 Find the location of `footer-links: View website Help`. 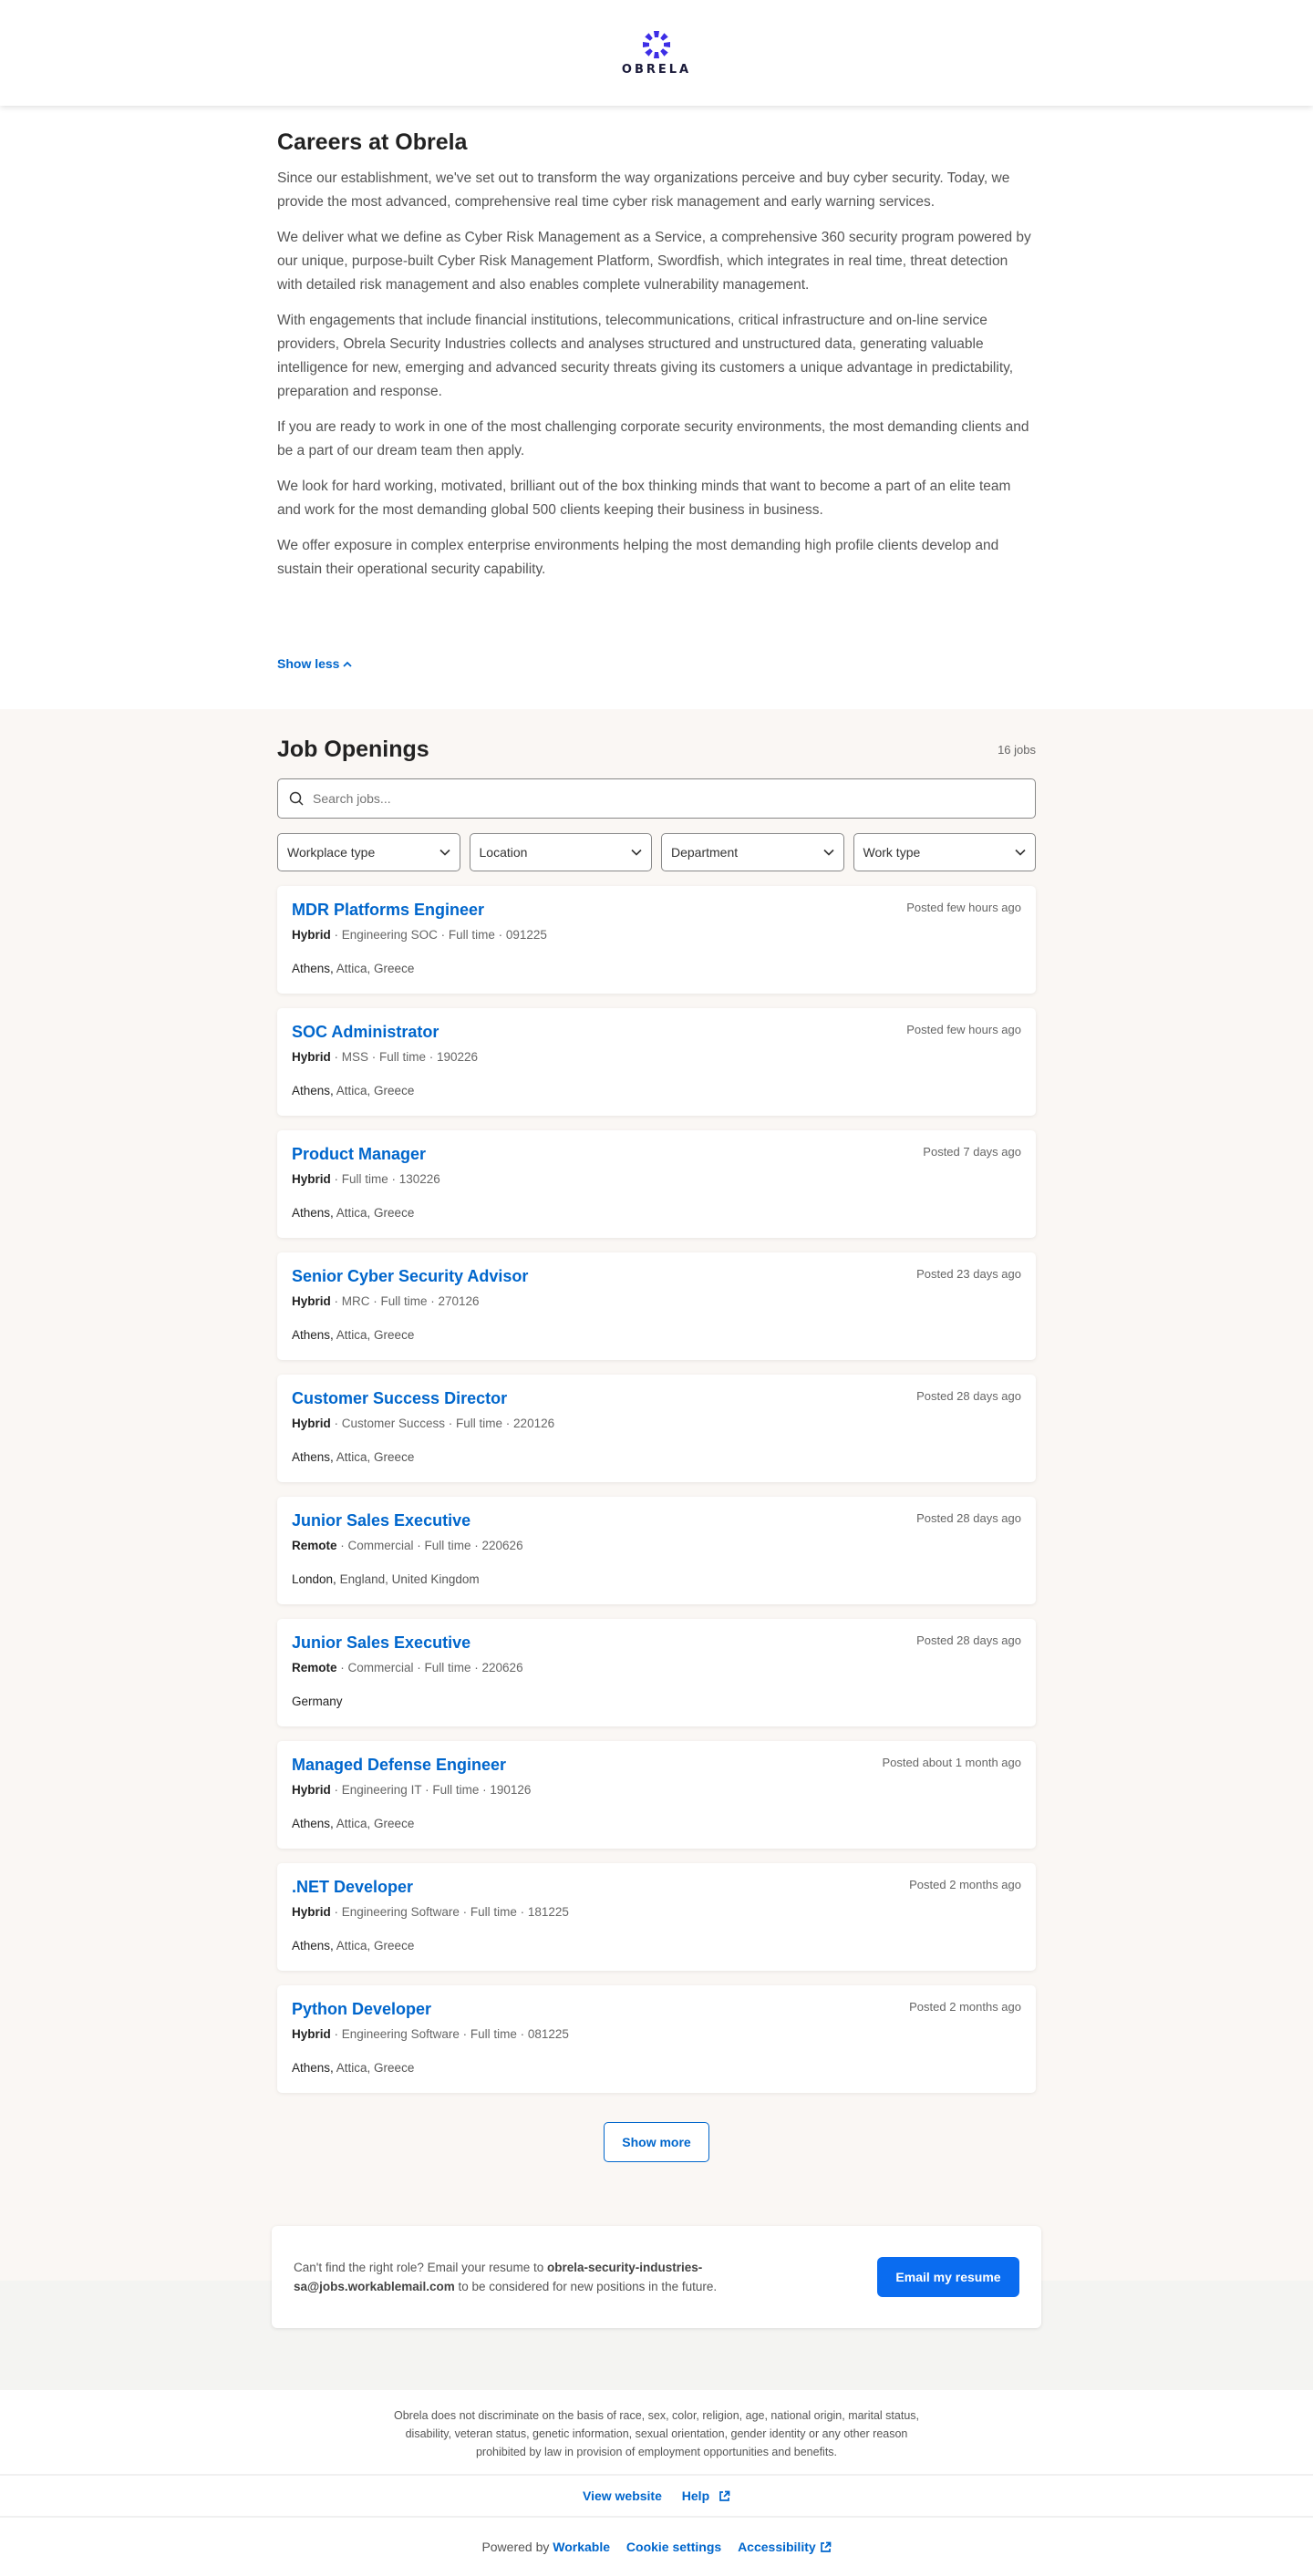

footer-links: View website Help is located at coordinates (656, 2496).